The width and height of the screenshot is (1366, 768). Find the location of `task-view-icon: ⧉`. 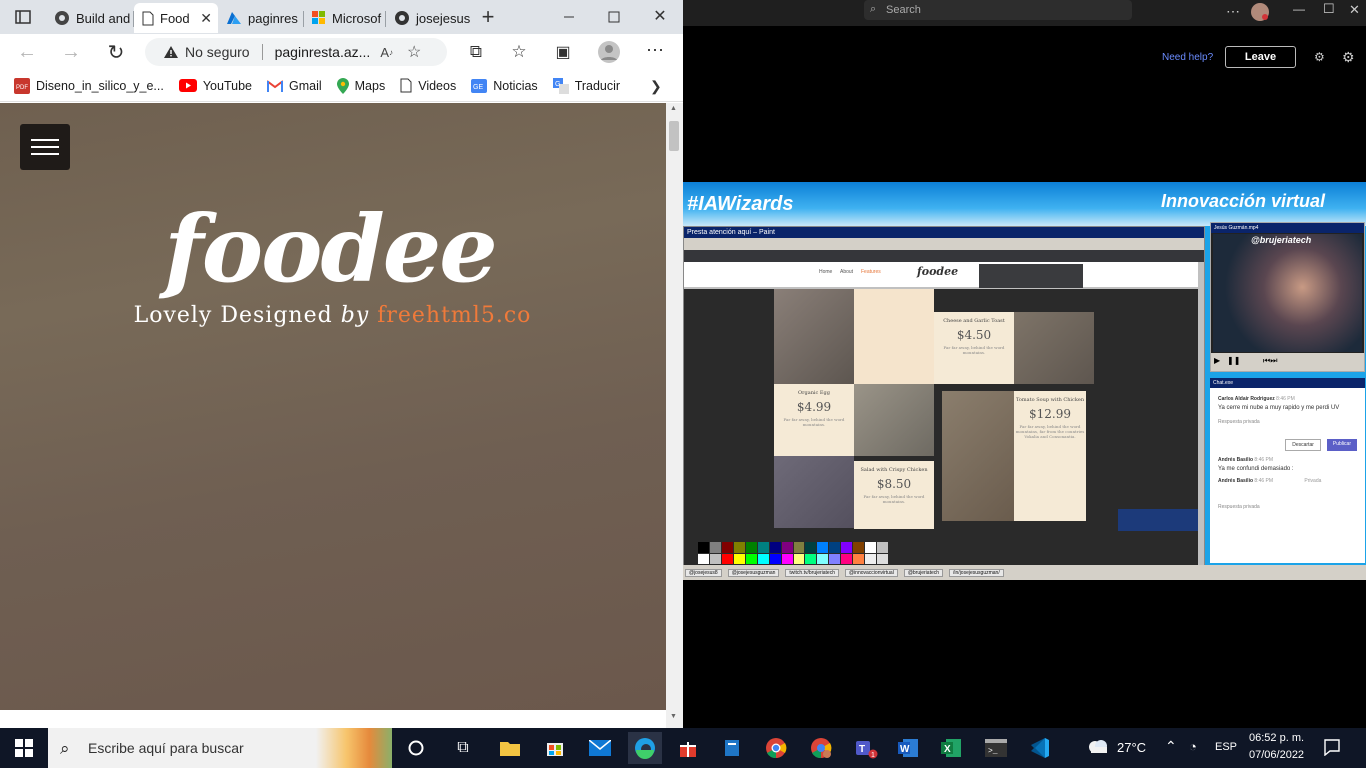

task-view-icon: ⧉ is located at coordinates (463, 748).